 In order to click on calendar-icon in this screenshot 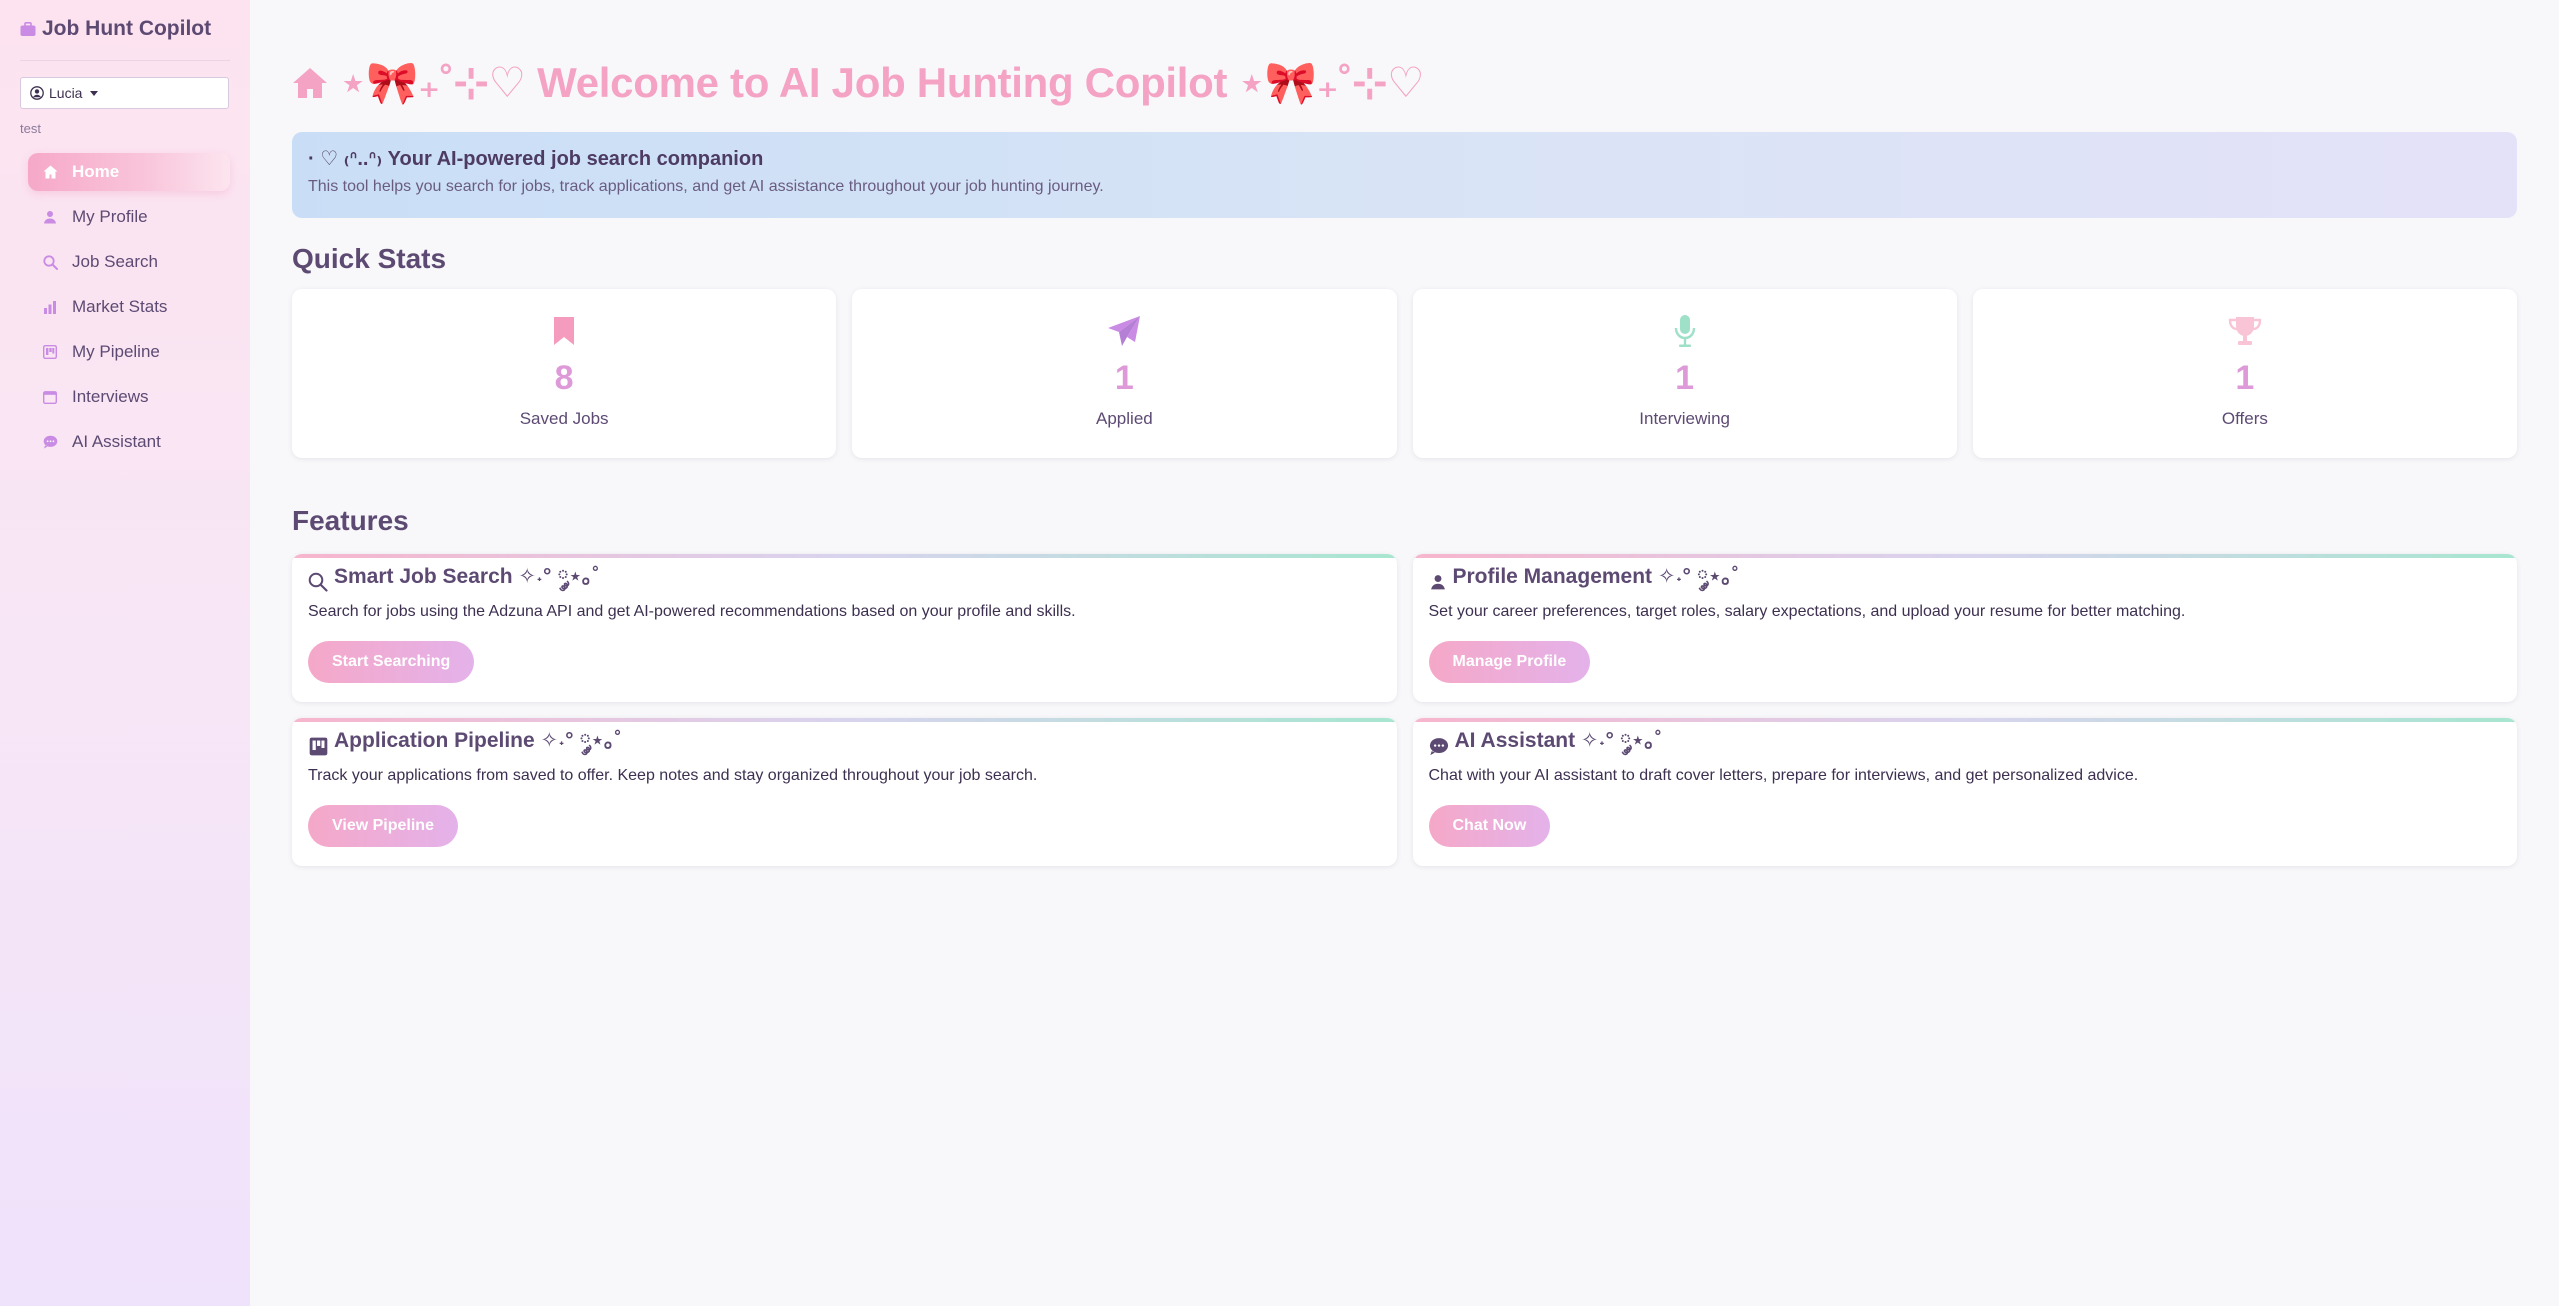, I will do `click(50, 397)`.